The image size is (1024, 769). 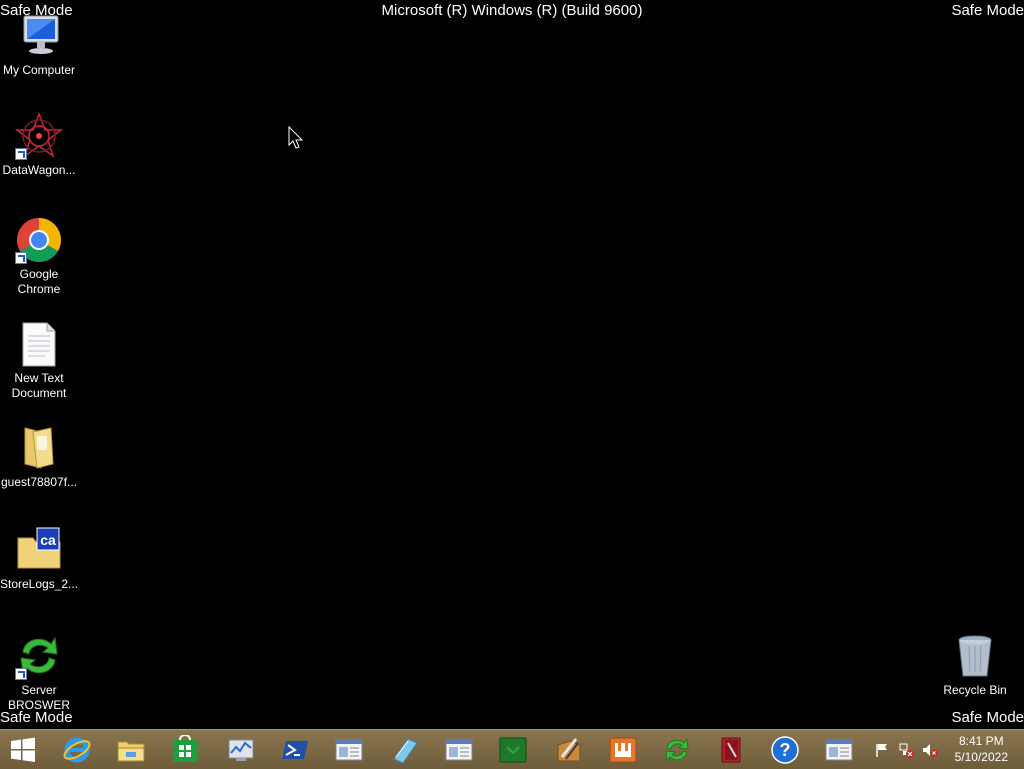 I want to click on desktop-icon-google-chrome: Google Chrome, so click(x=39, y=256).